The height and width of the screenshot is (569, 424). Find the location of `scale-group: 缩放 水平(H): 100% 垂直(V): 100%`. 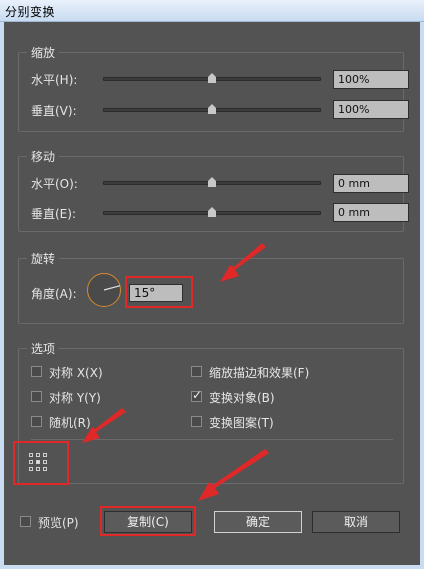

scale-group: 缩放 水平(H): 100% 垂直(V): 100% is located at coordinates (213, 88).